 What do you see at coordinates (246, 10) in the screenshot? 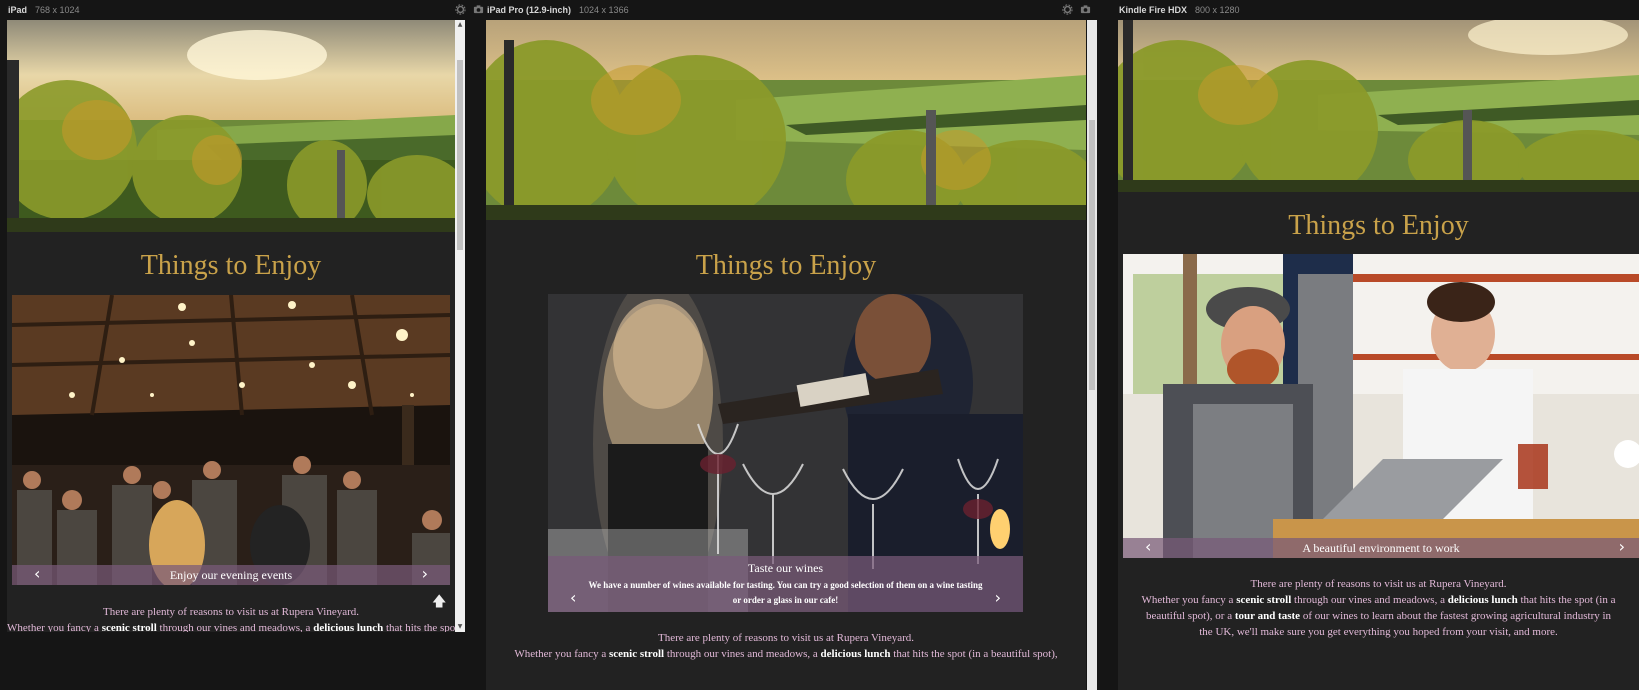
I see `device-header-ipad: iPad 768 x 1024` at bounding box center [246, 10].